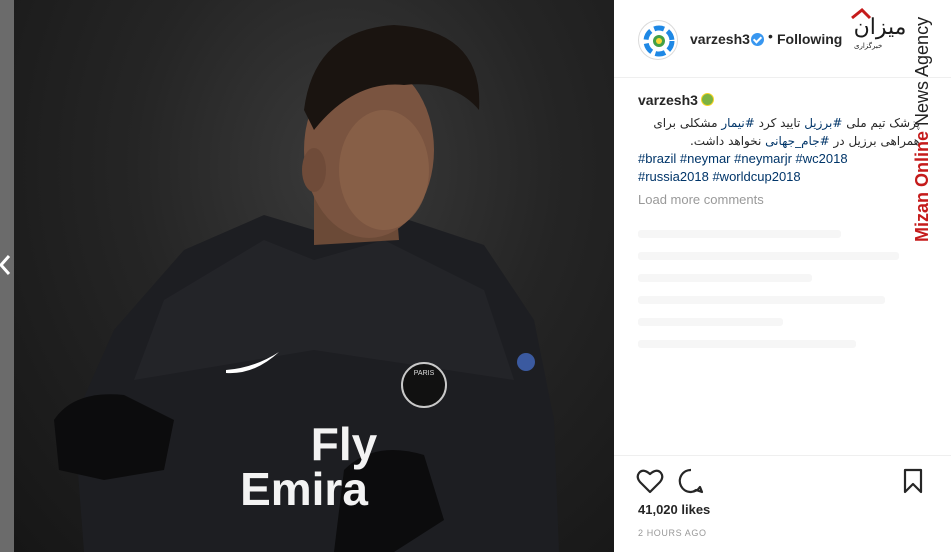 The width and height of the screenshot is (951, 552). Describe the element at coordinates (657, 158) in the screenshot. I see `hashtag-link: #brazil` at that location.